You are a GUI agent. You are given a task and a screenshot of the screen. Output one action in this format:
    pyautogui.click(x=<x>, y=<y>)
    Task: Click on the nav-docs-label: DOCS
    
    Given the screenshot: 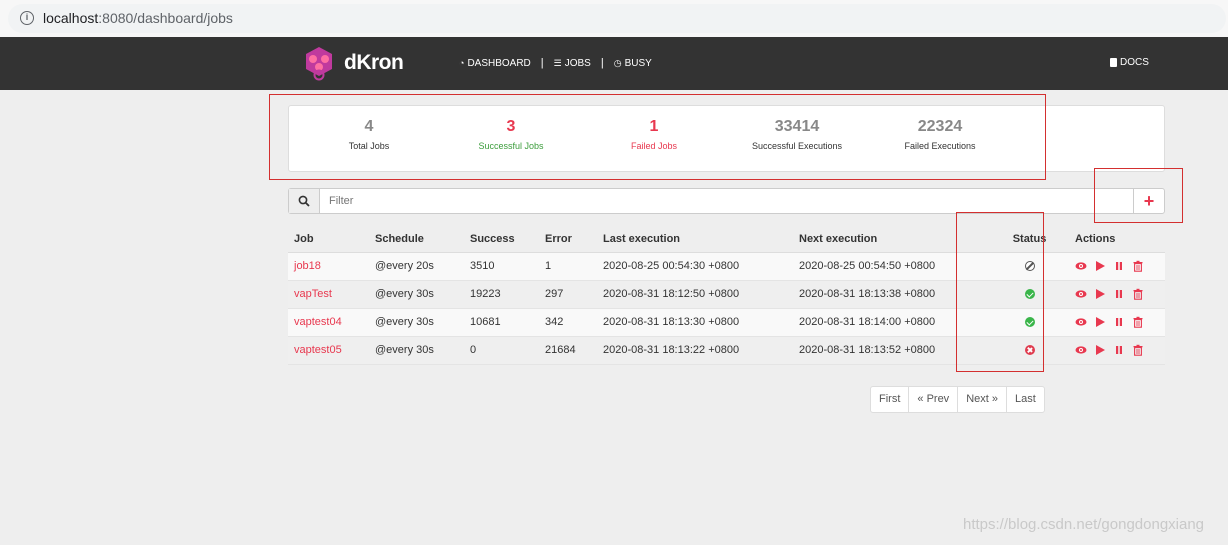 What is the action you would take?
    pyautogui.click(x=1134, y=62)
    